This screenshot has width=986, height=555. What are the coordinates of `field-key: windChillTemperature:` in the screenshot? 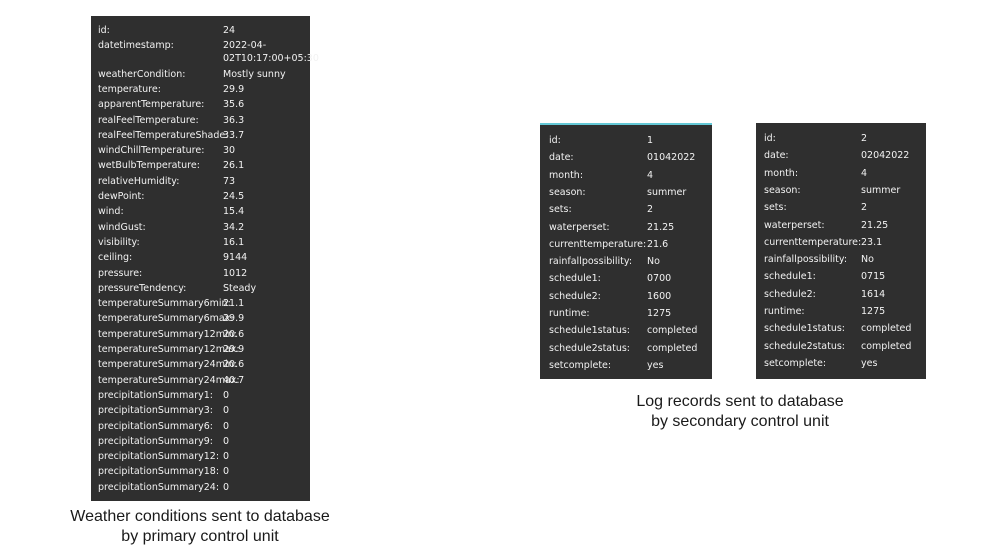 It's located at (151, 151).